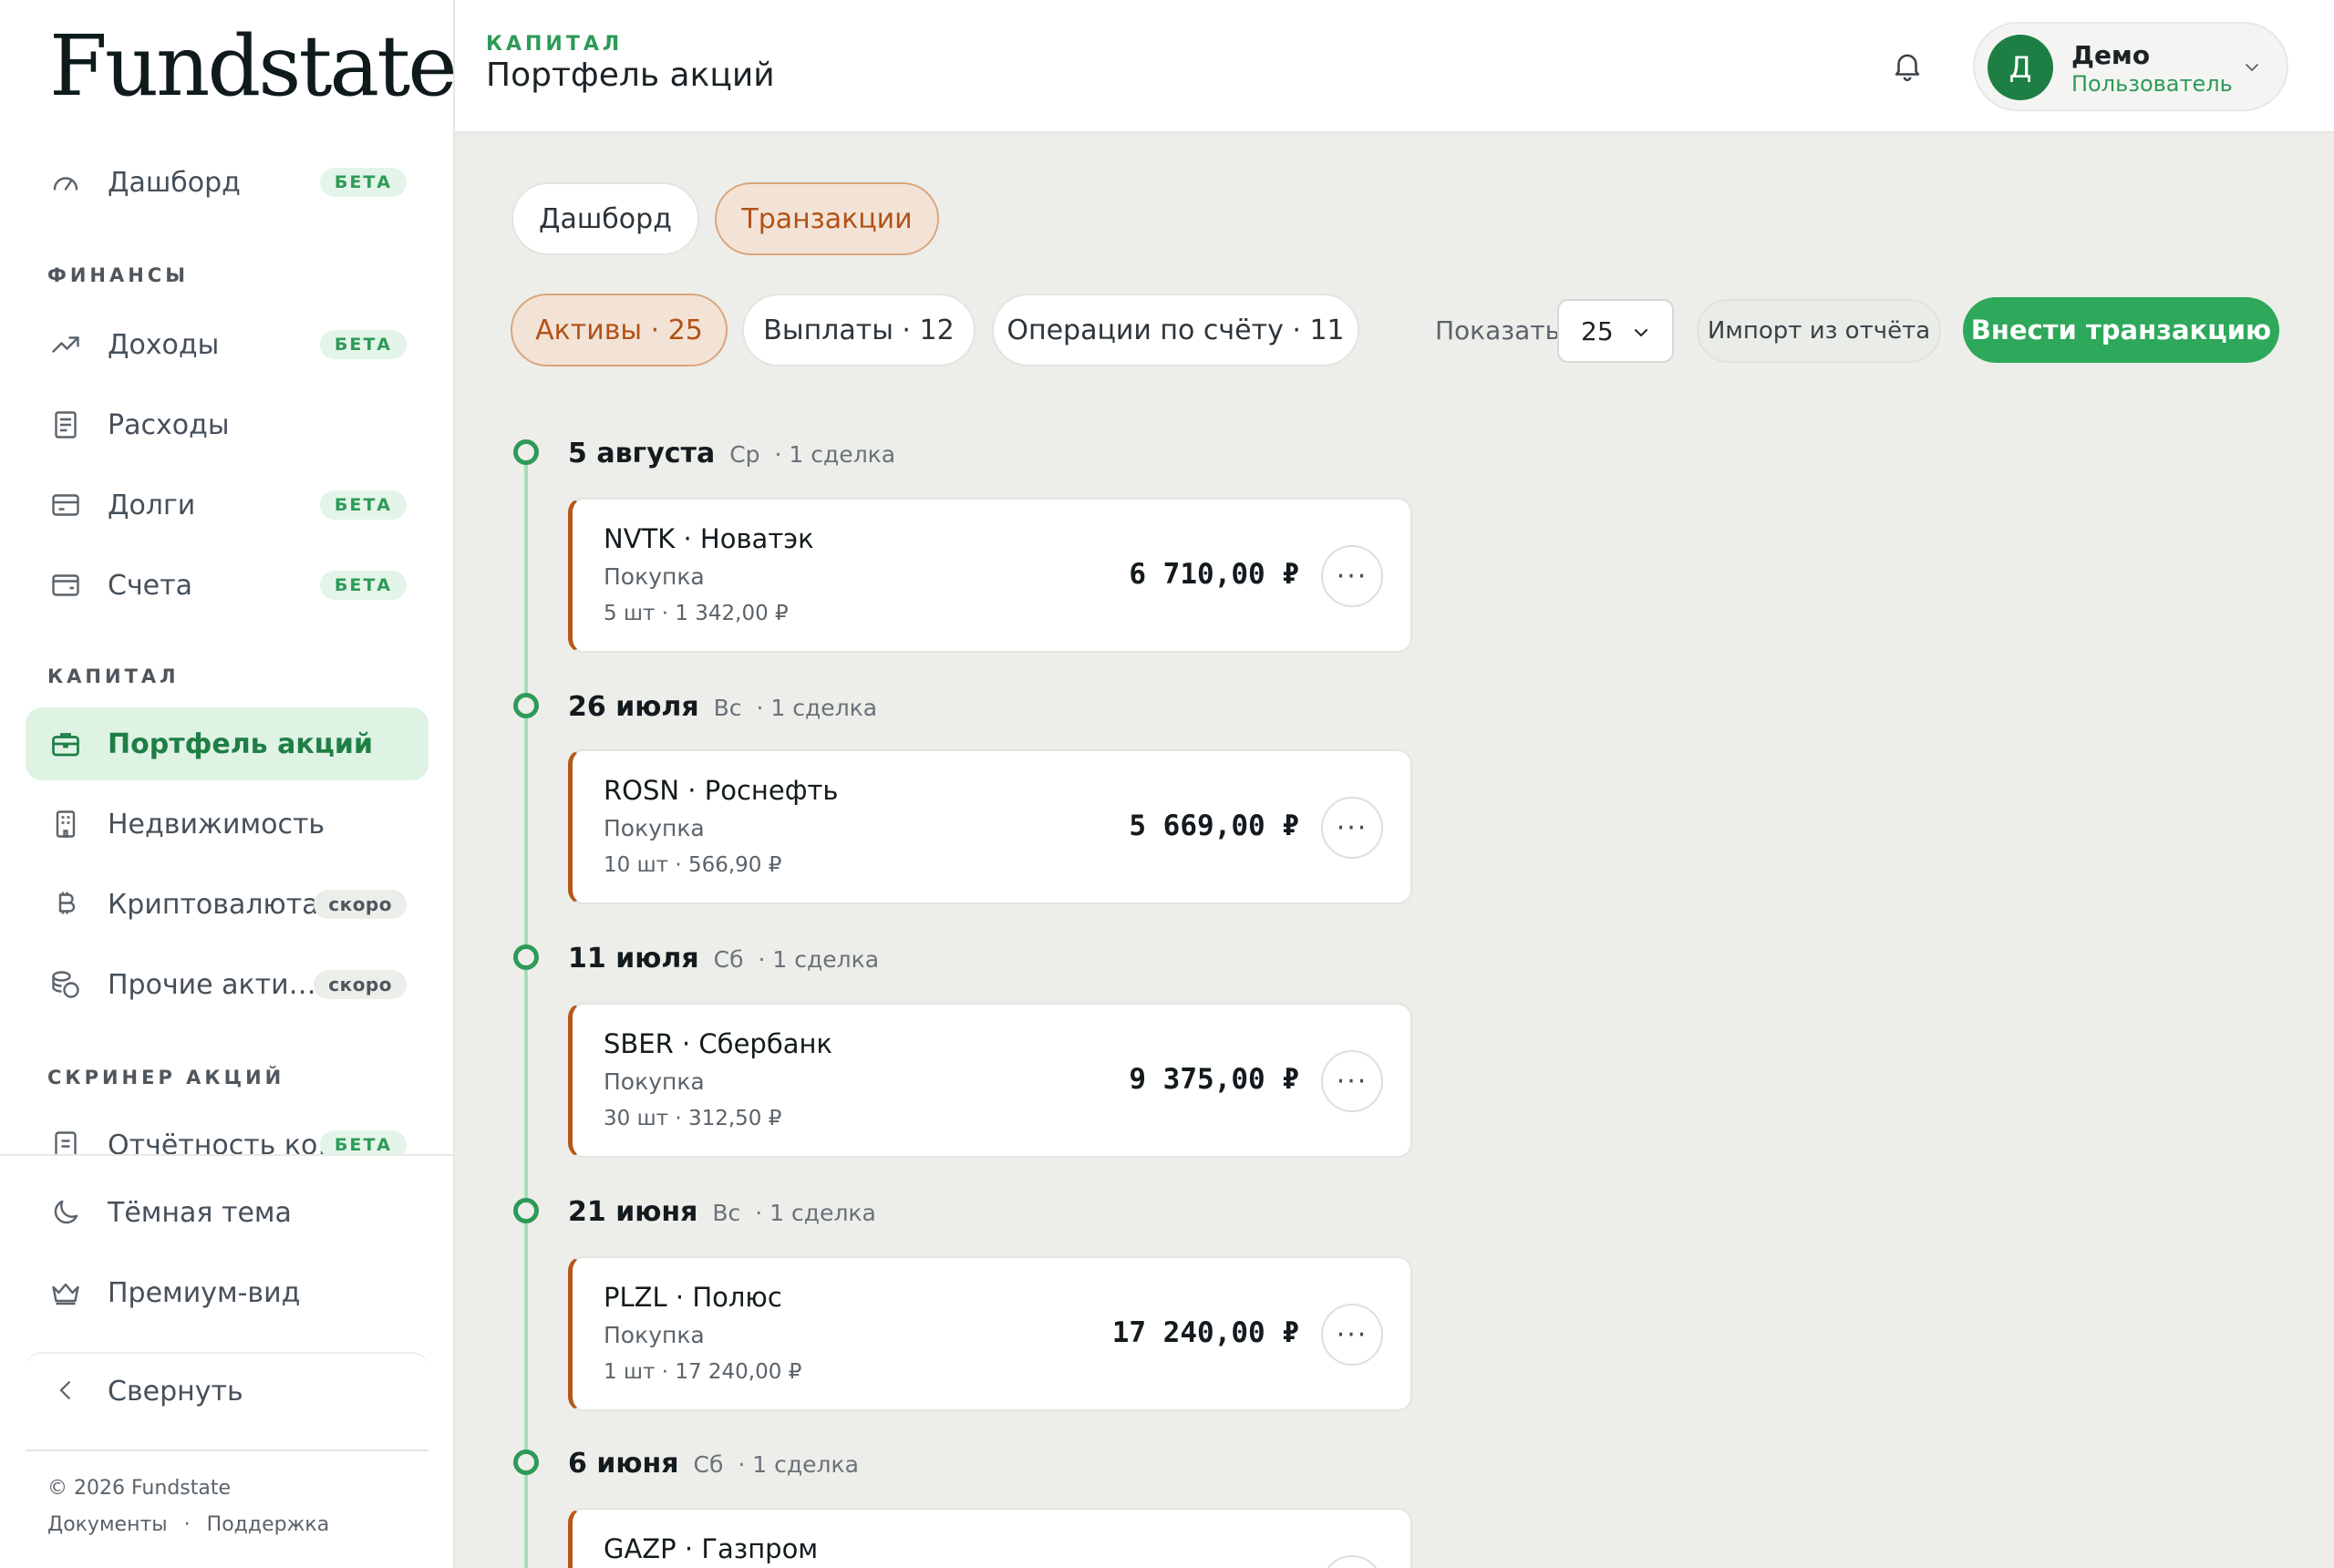  Describe the element at coordinates (107, 1524) in the screenshot. I see `documents-link: Документы` at that location.